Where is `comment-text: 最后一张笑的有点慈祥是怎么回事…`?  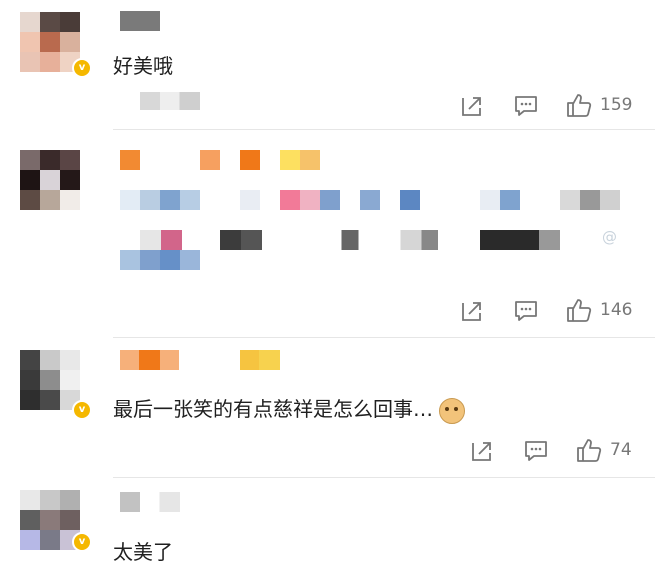 comment-text: 最后一张笑的有点慈祥是怎么回事… is located at coordinates (289, 408).